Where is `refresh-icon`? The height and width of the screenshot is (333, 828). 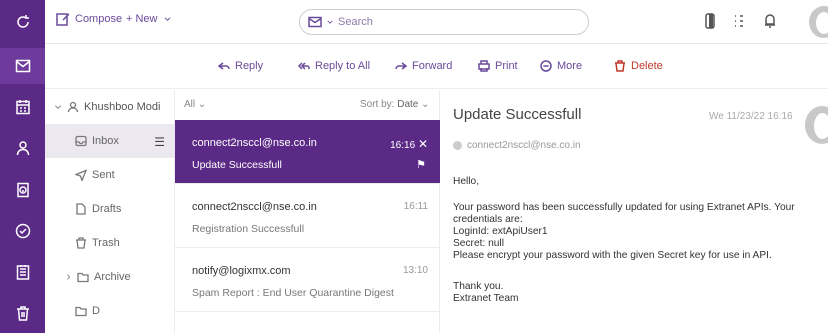 refresh-icon is located at coordinates (22, 22).